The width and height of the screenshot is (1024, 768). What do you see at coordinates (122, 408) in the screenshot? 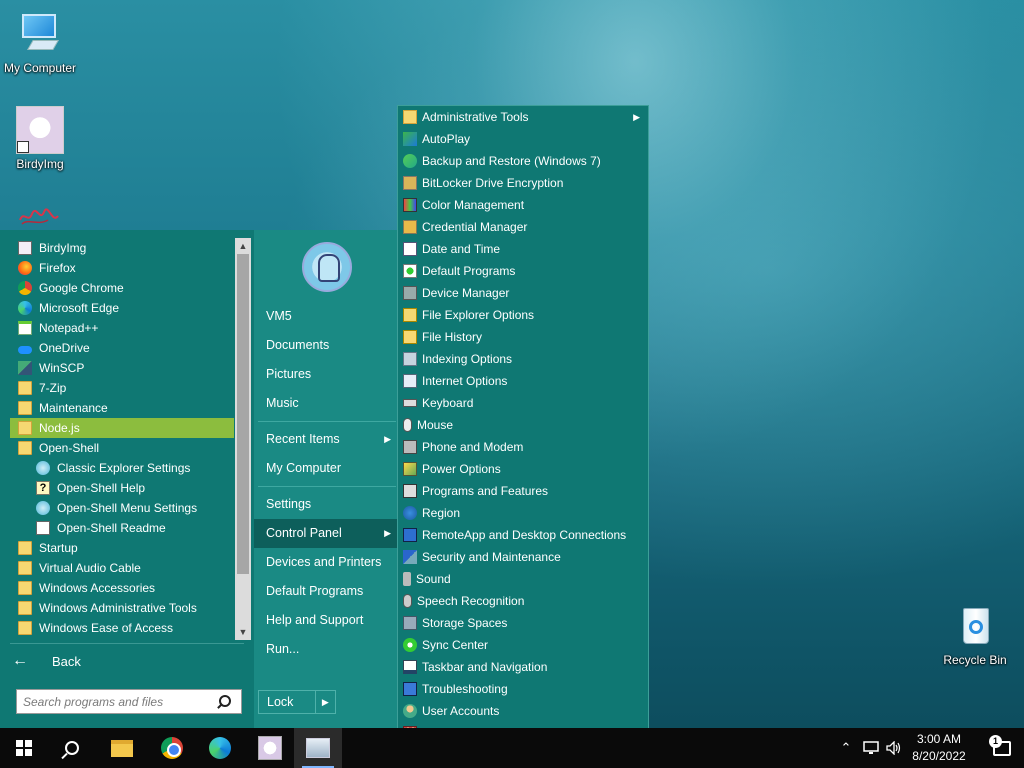
I see `program-folder-maintenance: Maintenance` at bounding box center [122, 408].